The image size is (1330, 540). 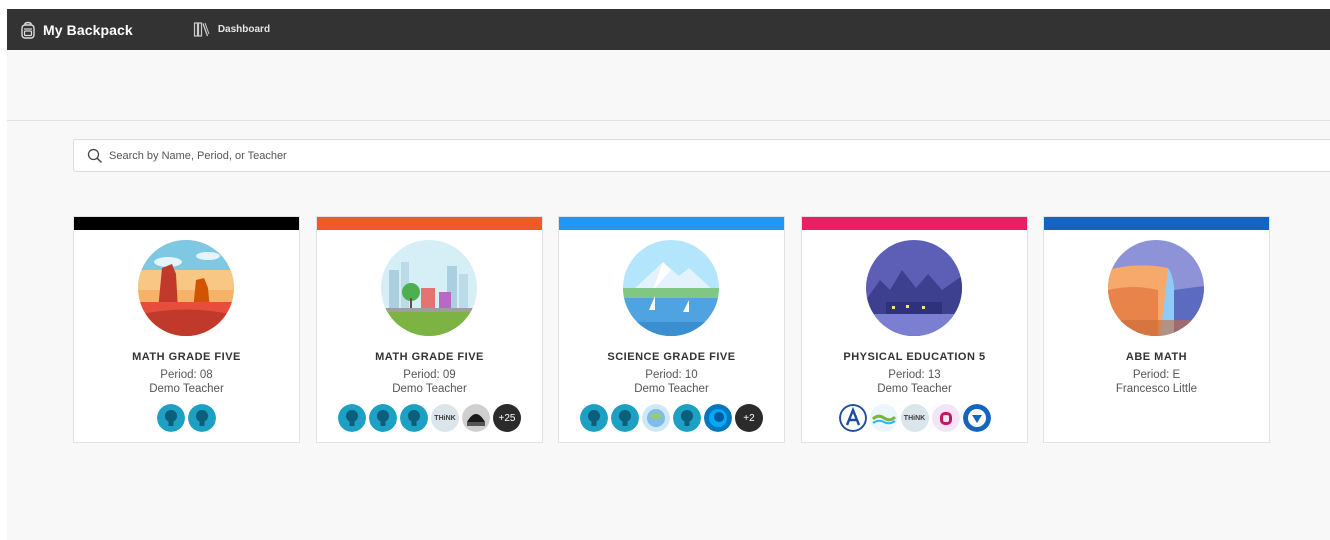 I want to click on class-title: SCIENCE GRADE FIVE, so click(x=671, y=357).